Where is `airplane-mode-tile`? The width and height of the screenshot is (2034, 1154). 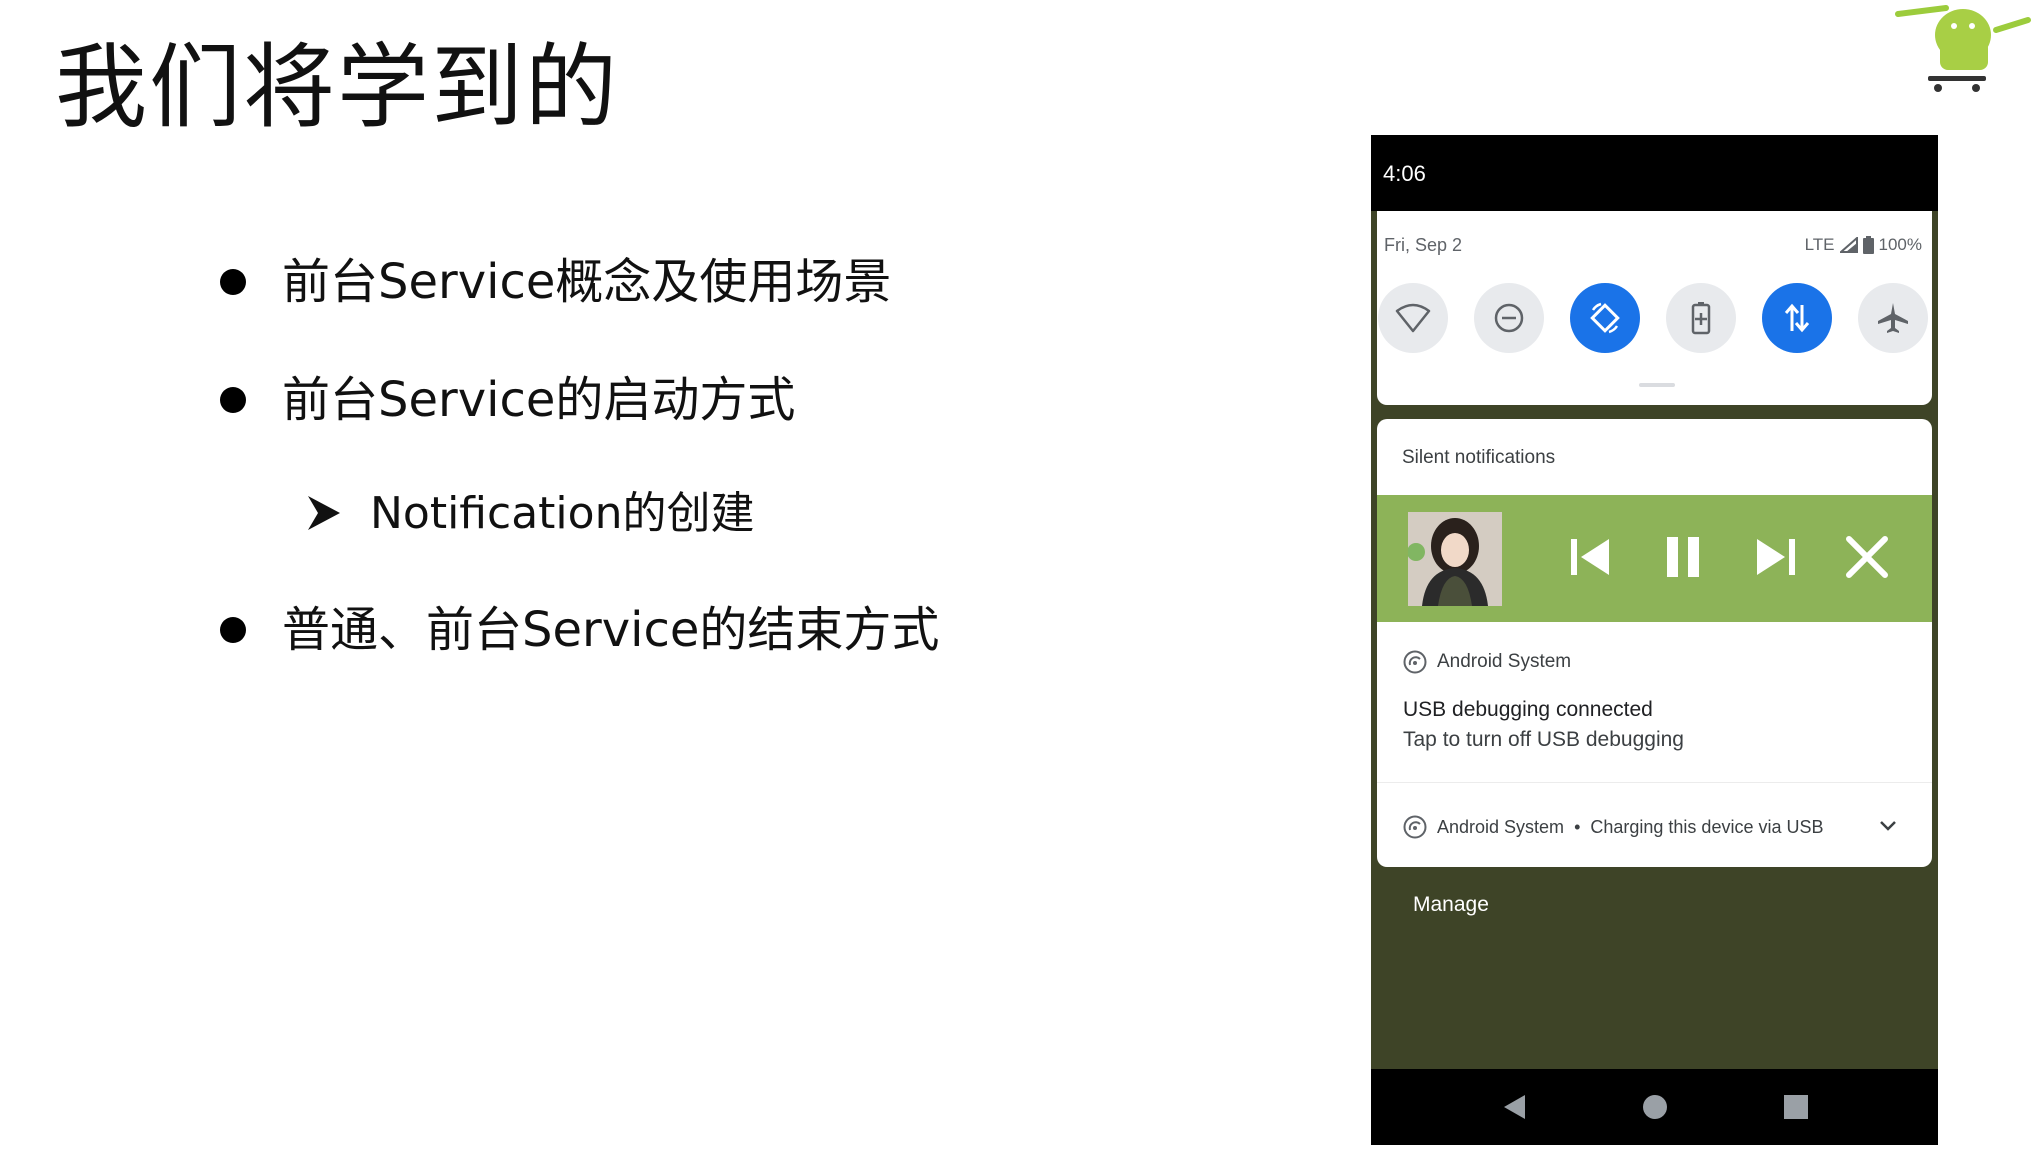 airplane-mode-tile is located at coordinates (1893, 318).